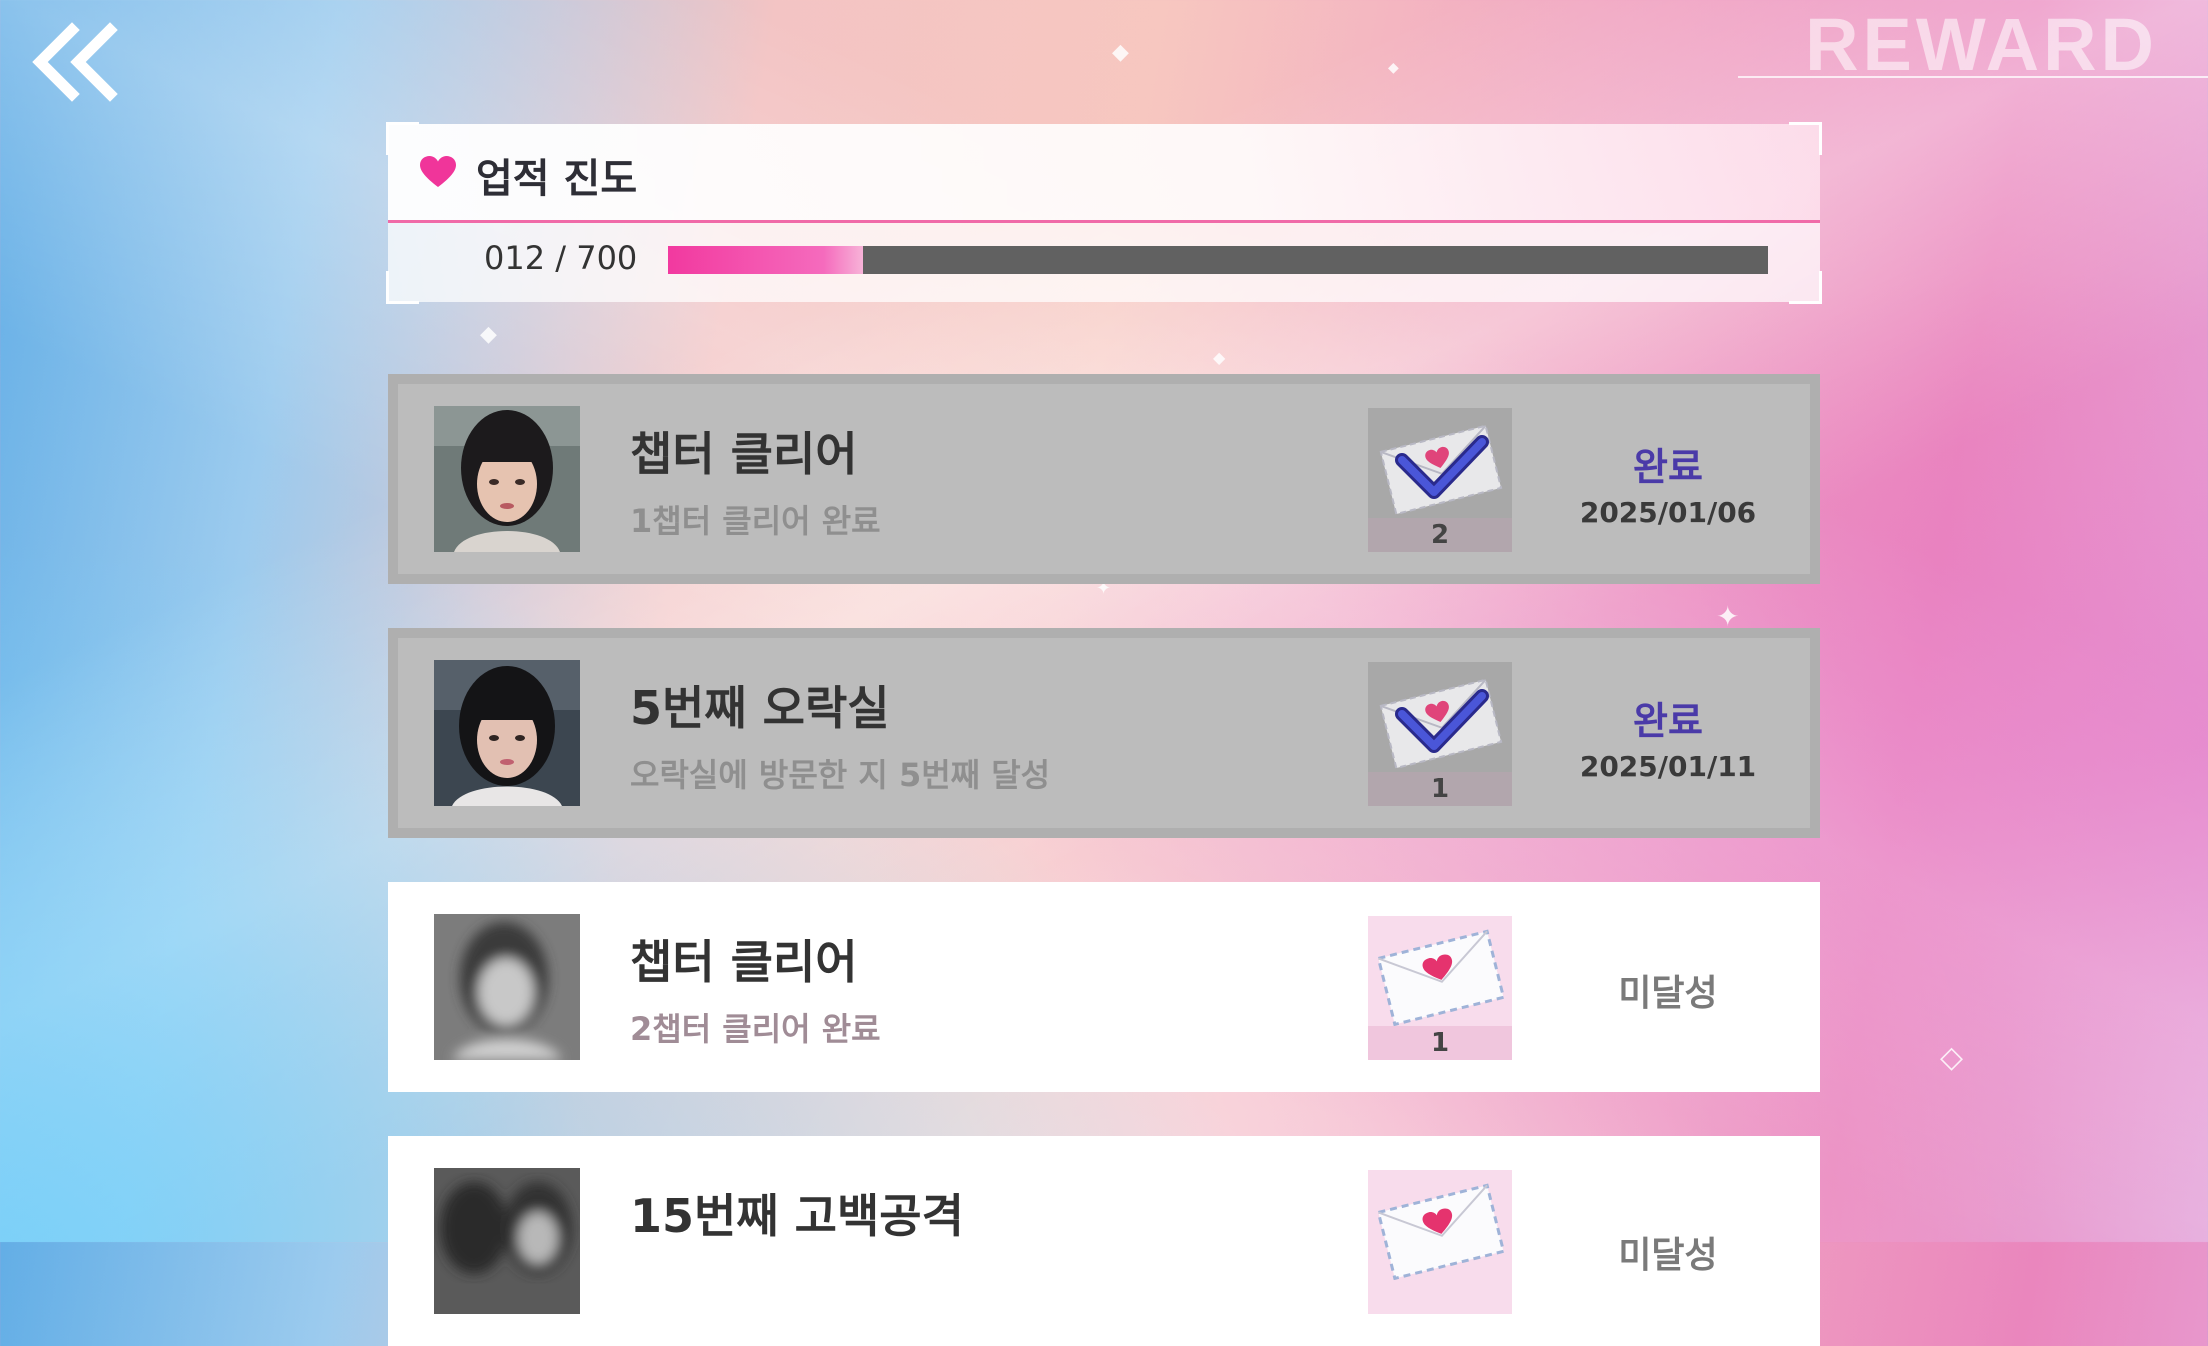 This screenshot has height=1346, width=2208. I want to click on heart-icon, so click(438, 171).